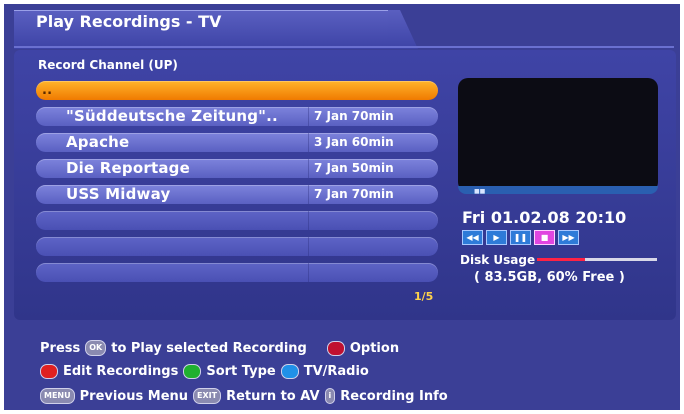 The width and height of the screenshot is (684, 414). I want to click on help-line-2: Edit Recordings Sort Type TV/Radio, so click(204, 371).